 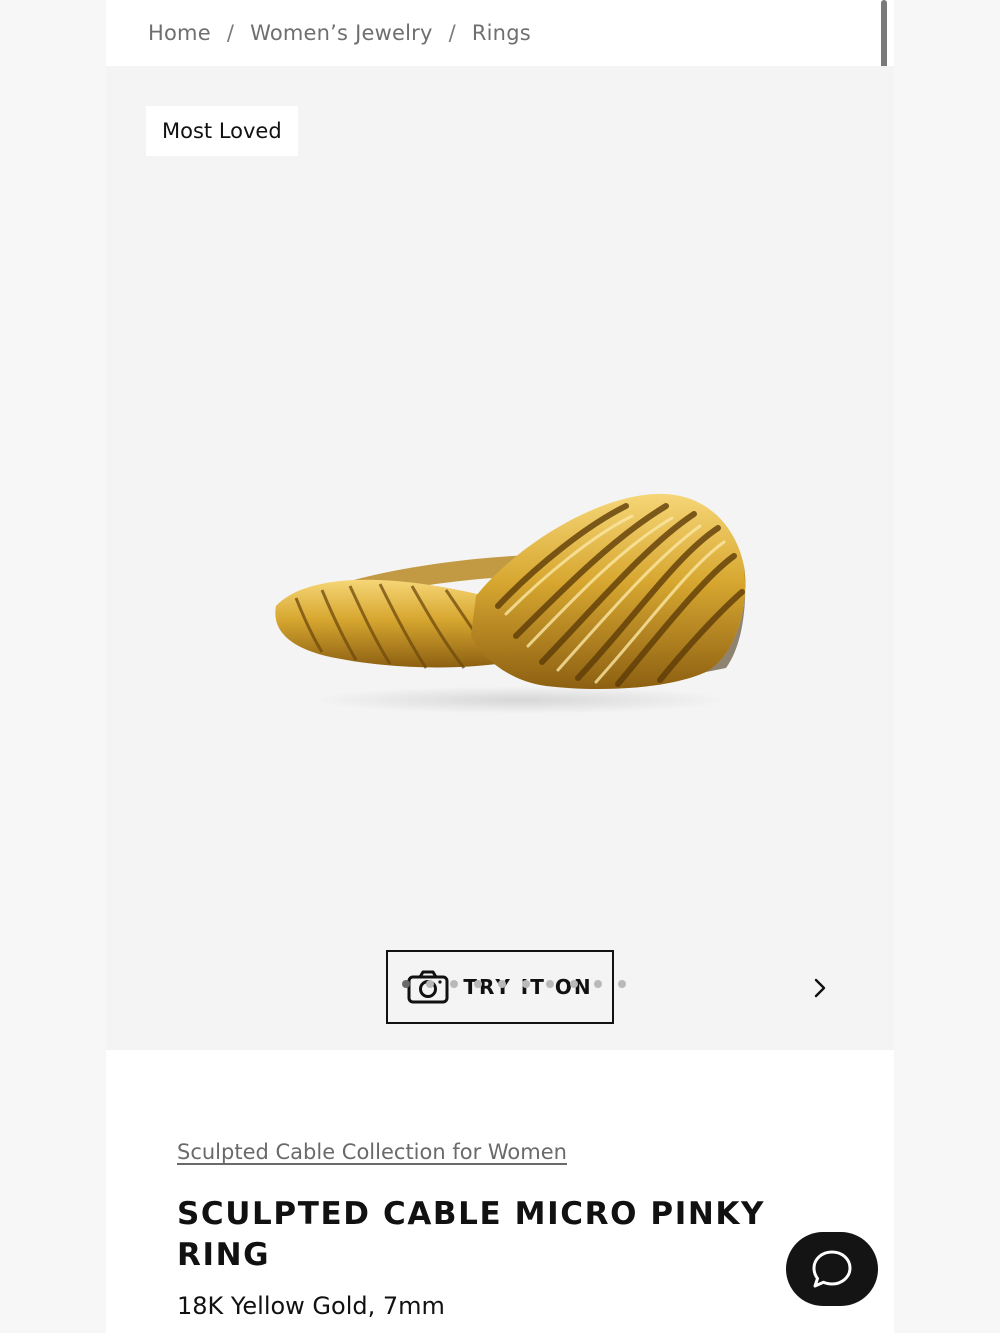 I want to click on slide-dot, so click(x=622, y=984).